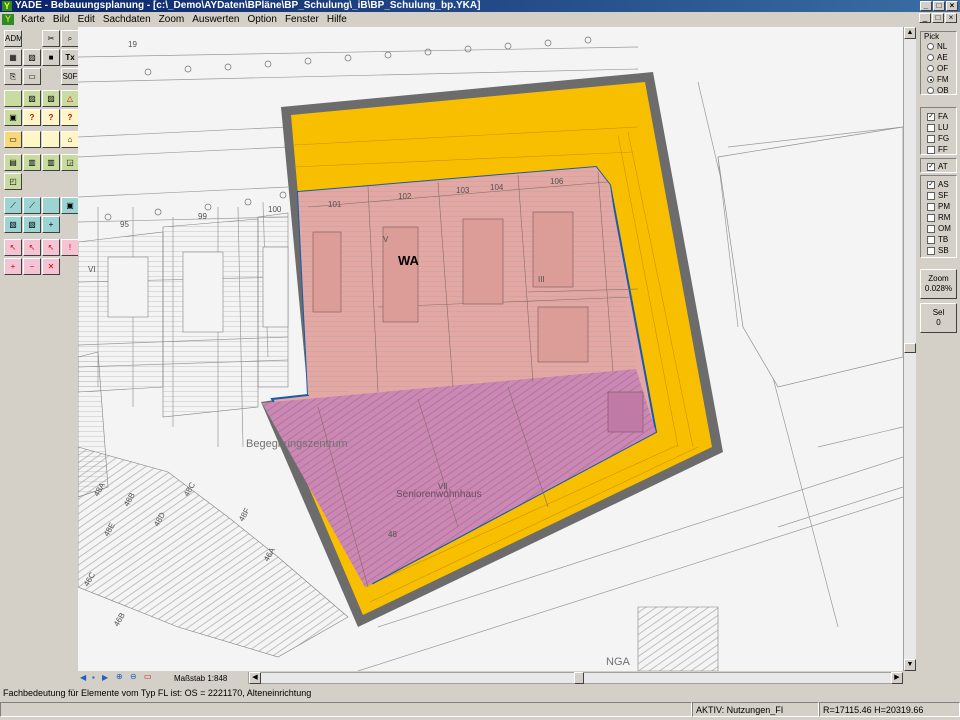  Describe the element at coordinates (255, 678) in the screenshot. I see `scroll-left-button: ◀` at that location.